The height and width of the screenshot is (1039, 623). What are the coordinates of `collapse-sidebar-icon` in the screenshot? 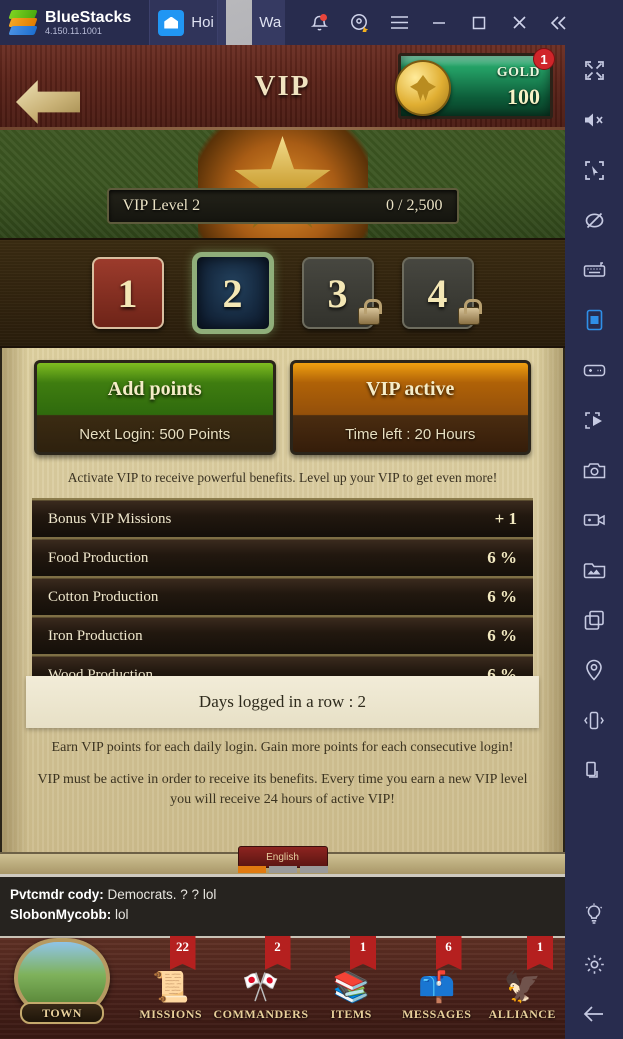 It's located at (559, 22).